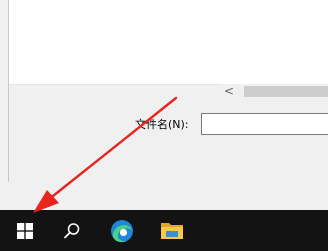 The image size is (328, 251). I want to click on edge-taskbar-button, so click(122, 230).